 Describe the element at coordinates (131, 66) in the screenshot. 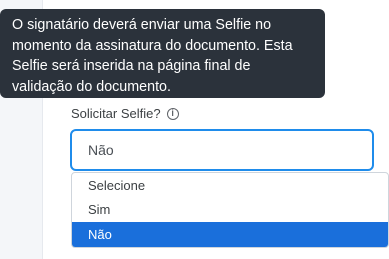

I see `tooltip-line-3: Selfie será inserida na página final de` at that location.